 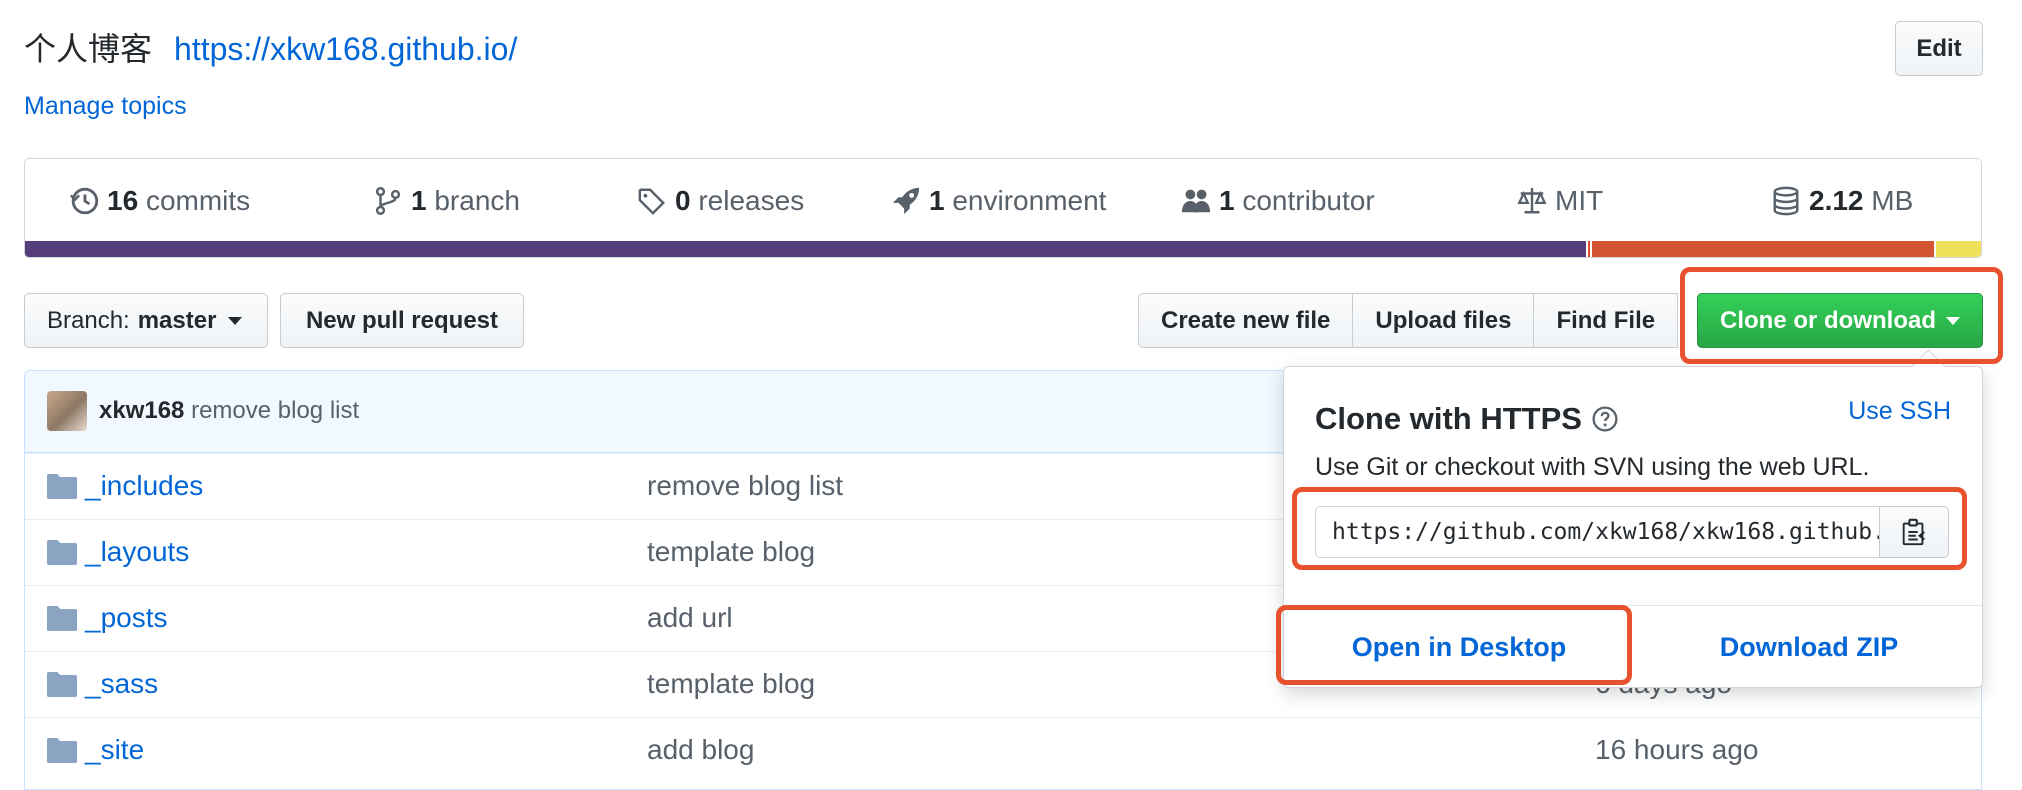 I want to click on git-branch-icon, so click(x=388, y=201).